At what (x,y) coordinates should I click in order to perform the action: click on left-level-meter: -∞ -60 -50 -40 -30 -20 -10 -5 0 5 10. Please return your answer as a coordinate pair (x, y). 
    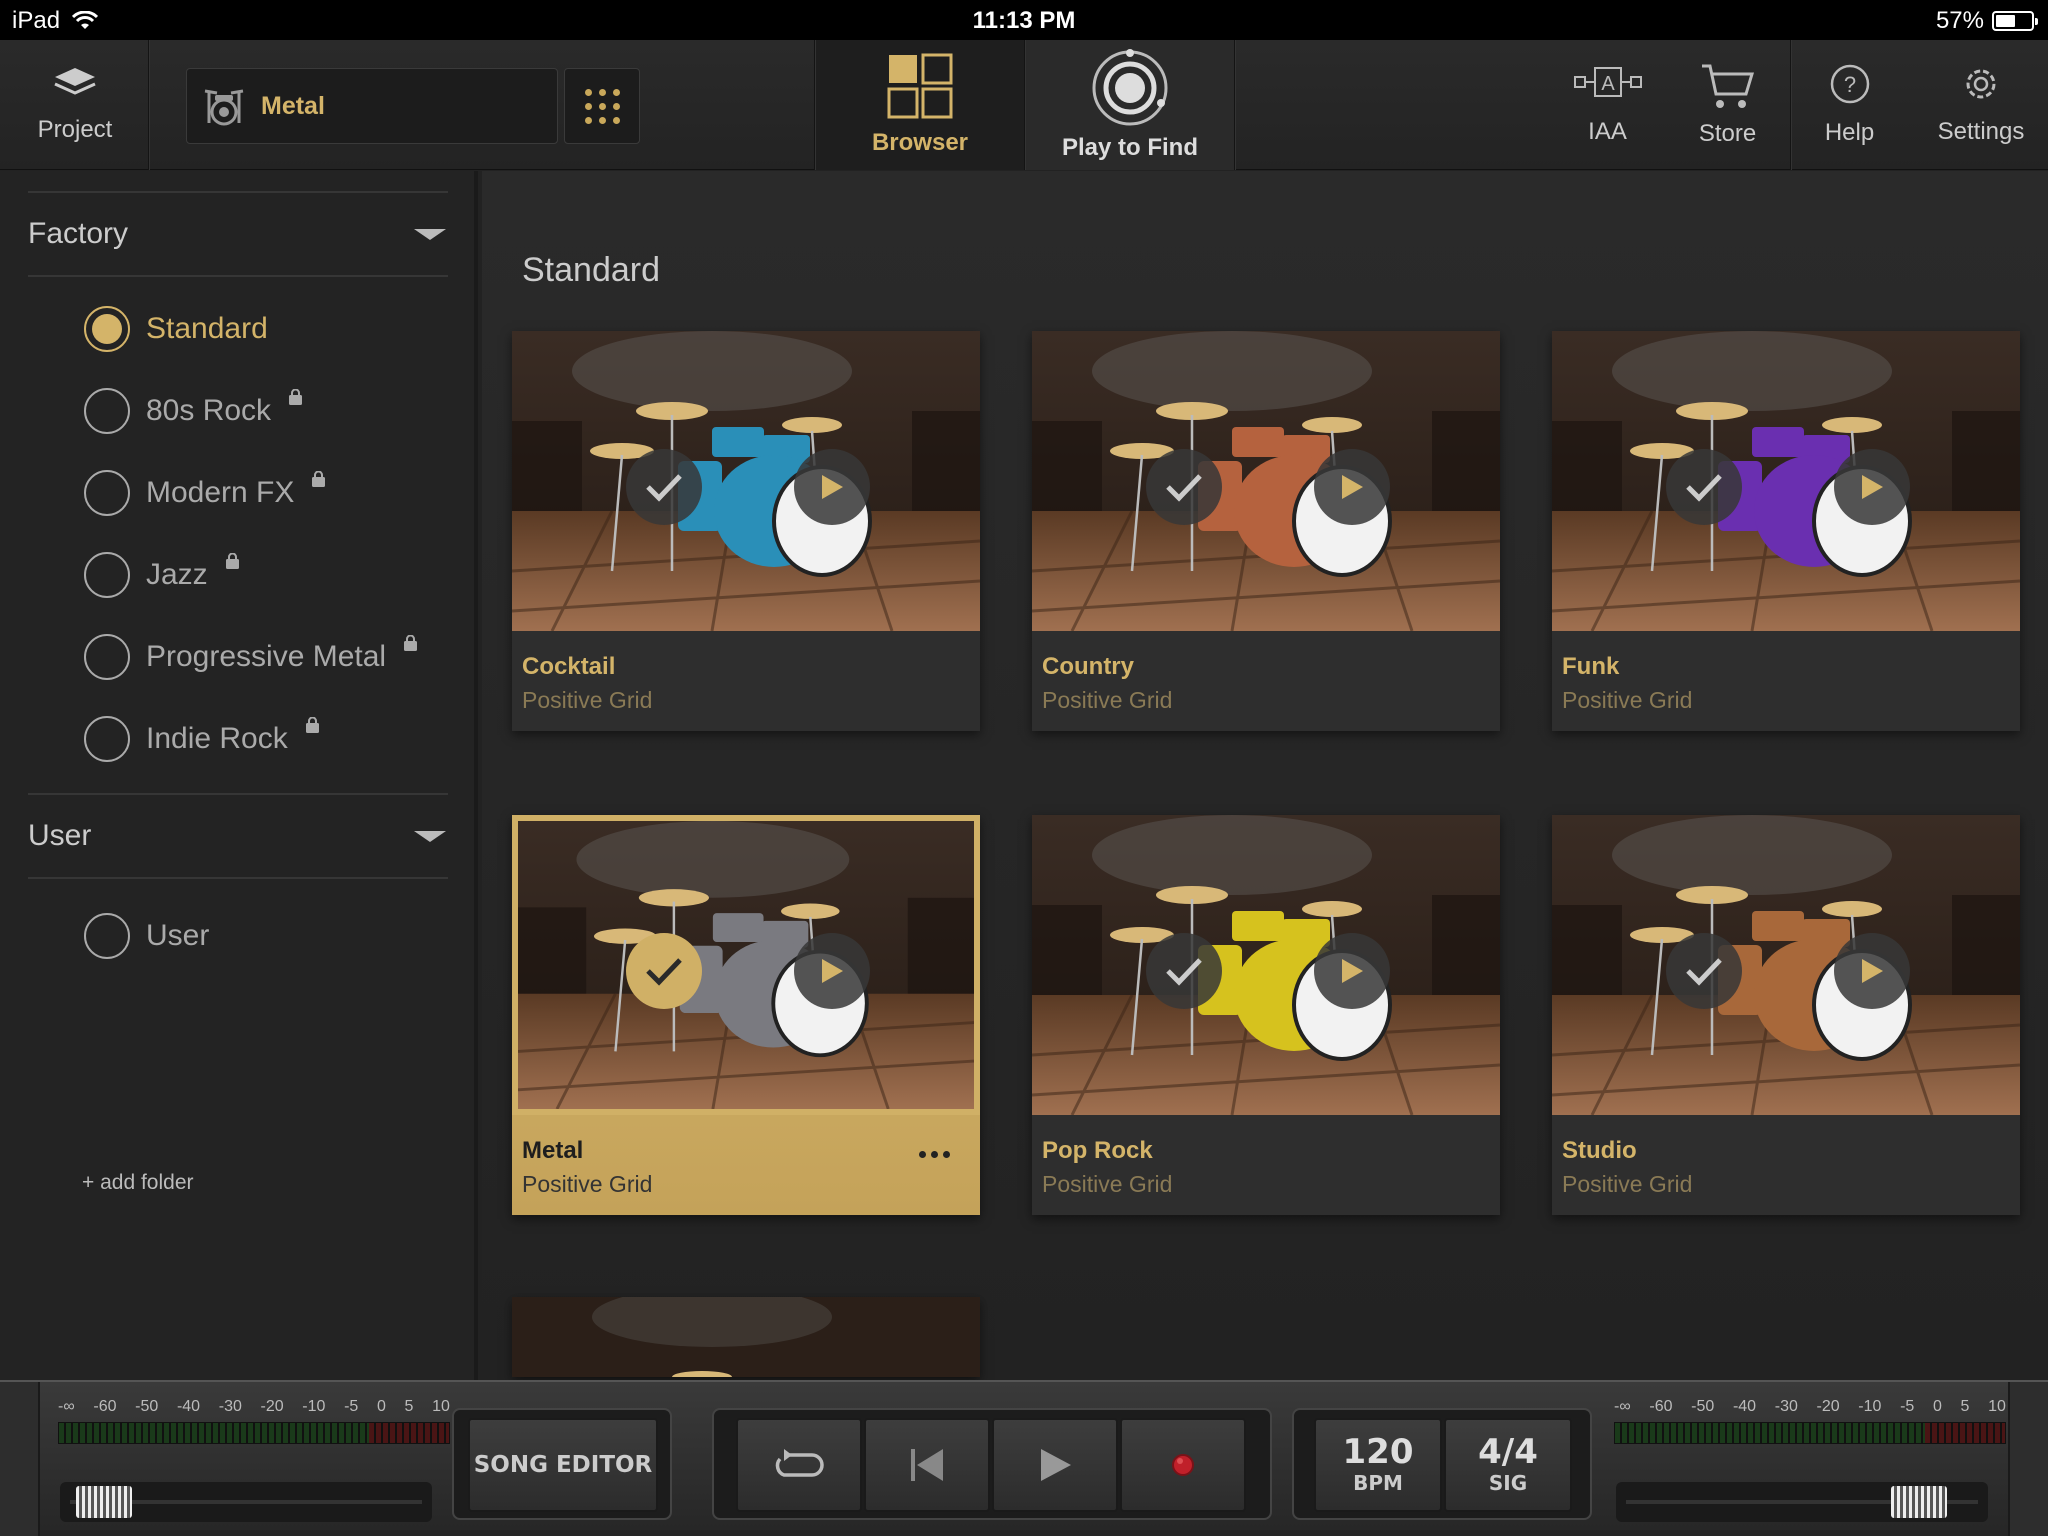
    Looking at the image, I should click on (254, 1421).